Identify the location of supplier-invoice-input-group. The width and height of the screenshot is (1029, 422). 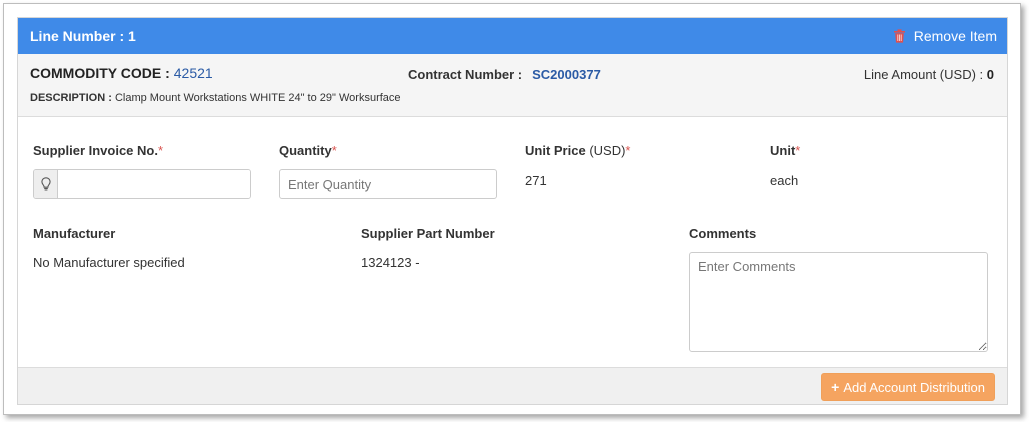
(142, 184).